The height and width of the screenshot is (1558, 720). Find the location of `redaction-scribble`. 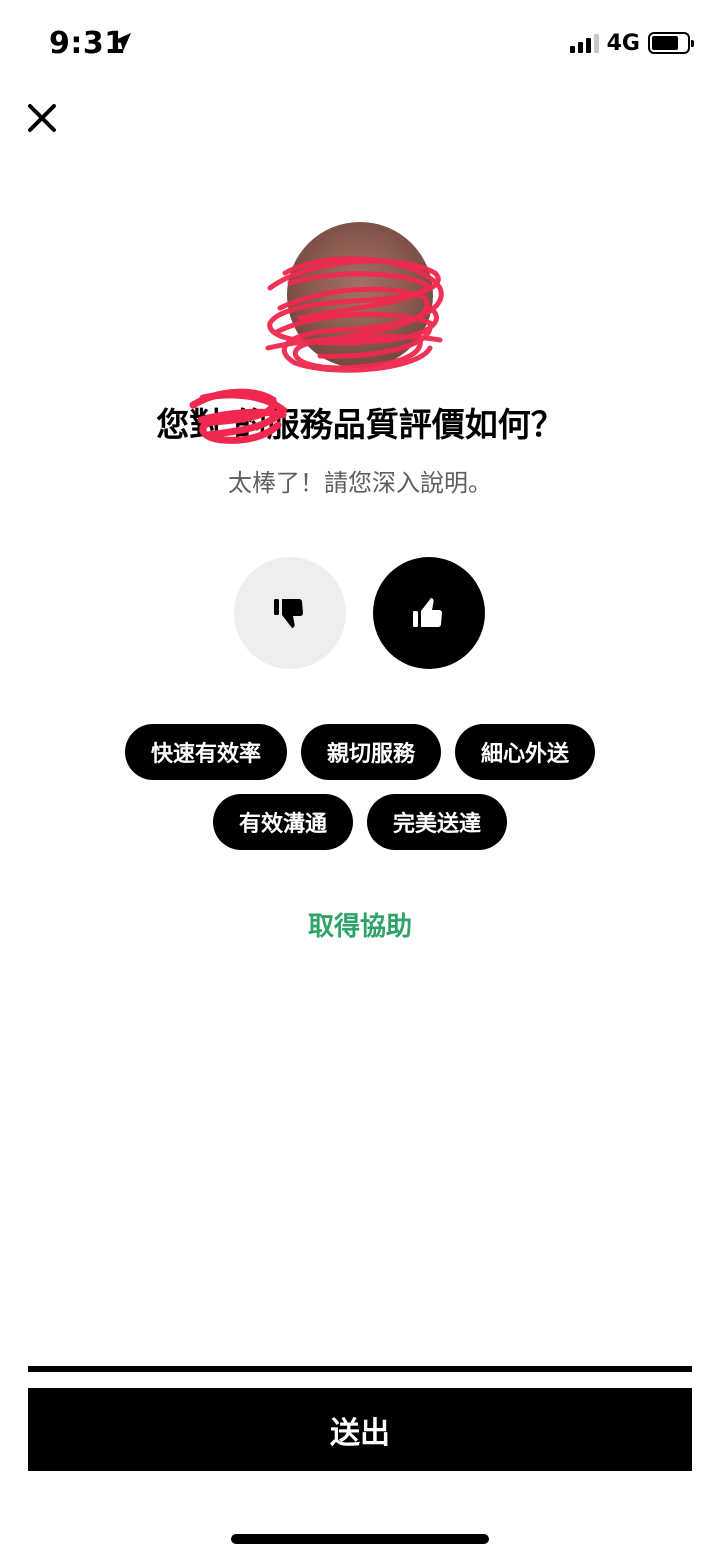

redaction-scribble is located at coordinates (354, 314).